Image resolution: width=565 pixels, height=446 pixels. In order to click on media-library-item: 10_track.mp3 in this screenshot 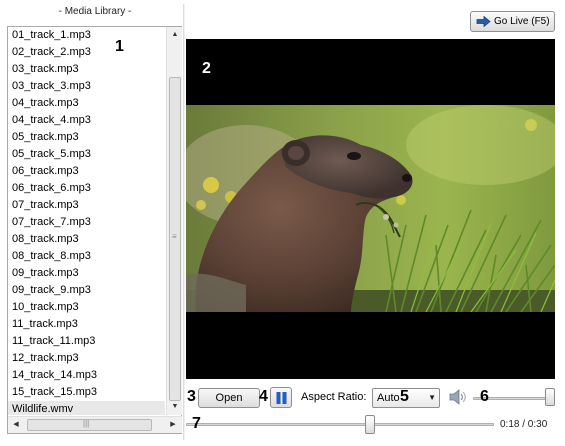, I will do `click(86, 307)`.